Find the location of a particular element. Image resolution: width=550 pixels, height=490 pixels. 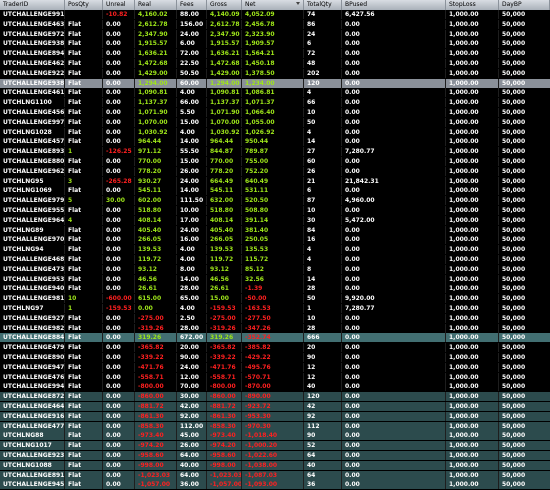

cell-gross: 1,070.00 is located at coordinates (224, 122).